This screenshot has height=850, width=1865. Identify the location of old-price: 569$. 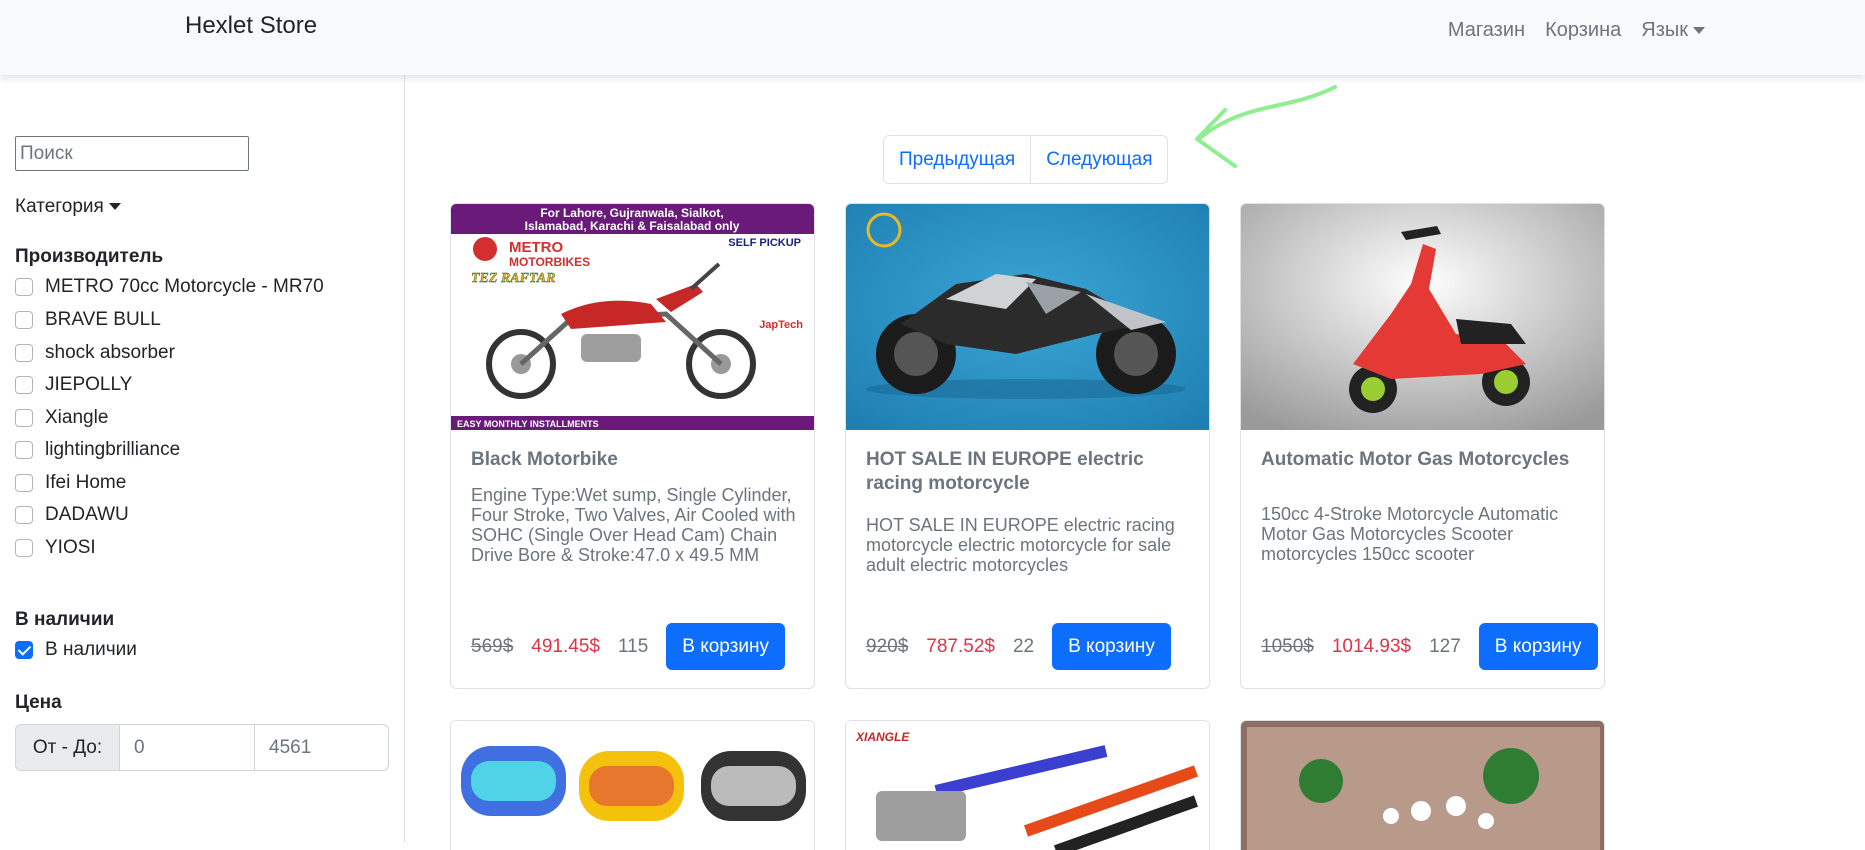
(492, 646).